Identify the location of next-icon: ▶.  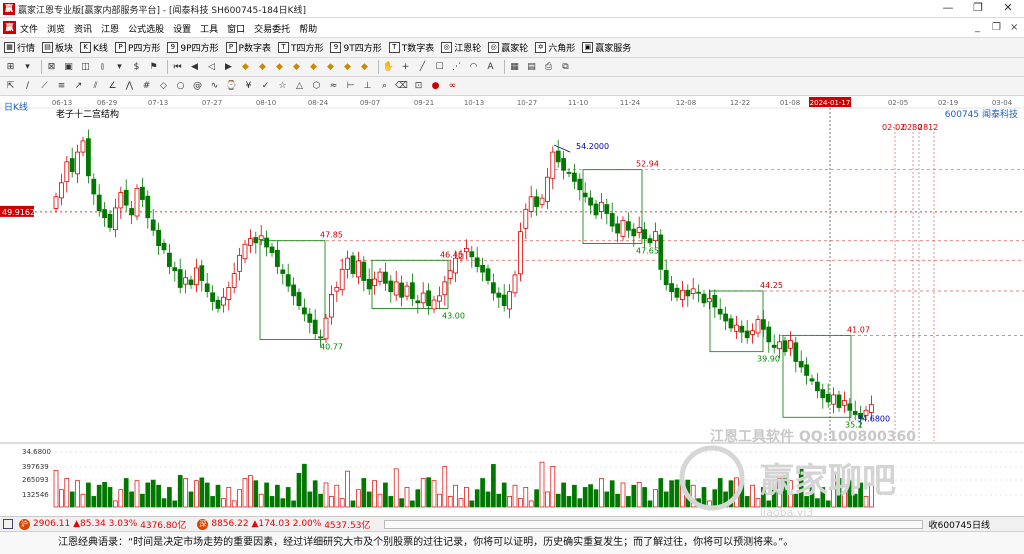
(228, 67).